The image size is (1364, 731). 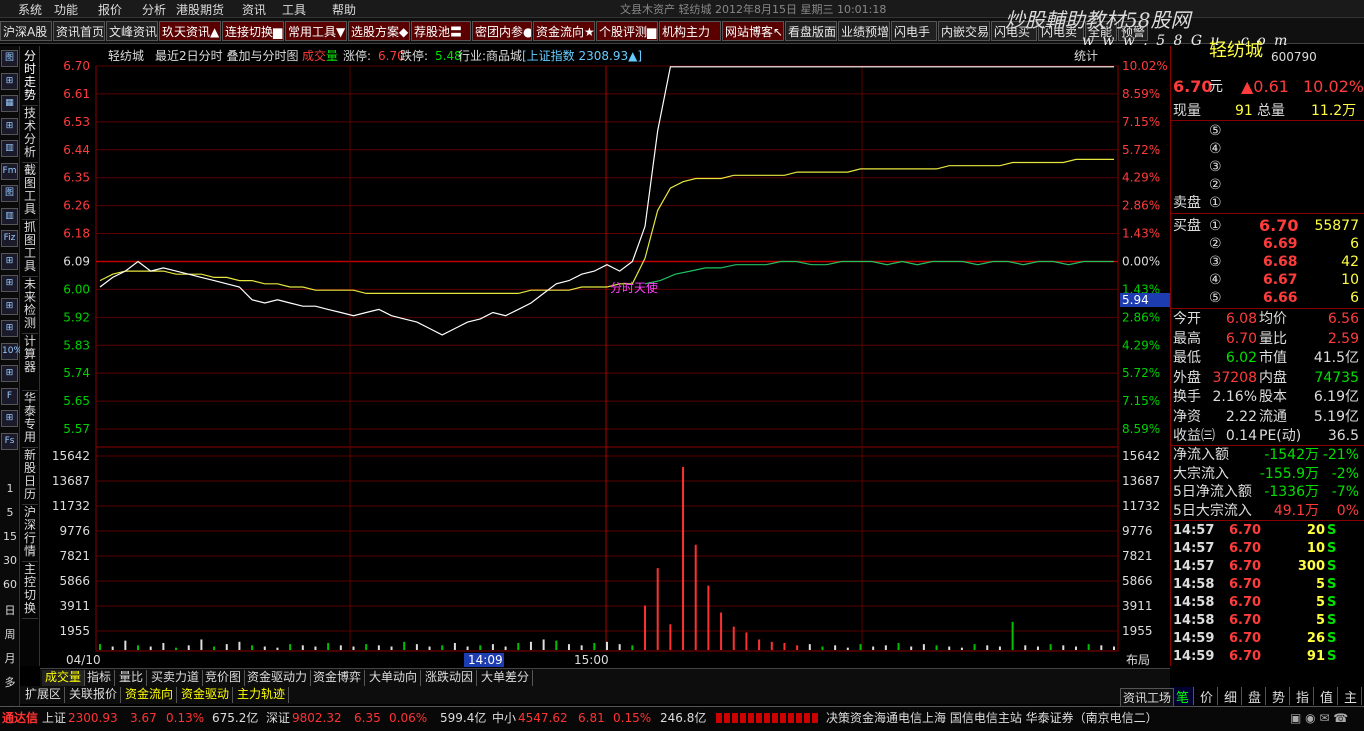 I want to click on period-button-5: 日, so click(x=10, y=610).